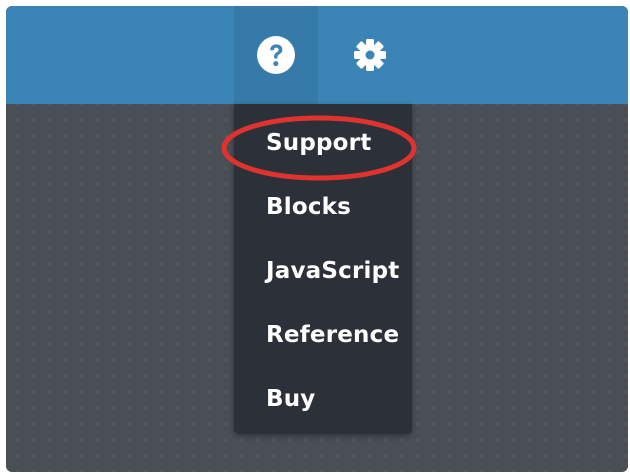 Image resolution: width=630 pixels, height=474 pixels. What do you see at coordinates (323, 335) in the screenshot?
I see `menu-item-reference: Reference` at bounding box center [323, 335].